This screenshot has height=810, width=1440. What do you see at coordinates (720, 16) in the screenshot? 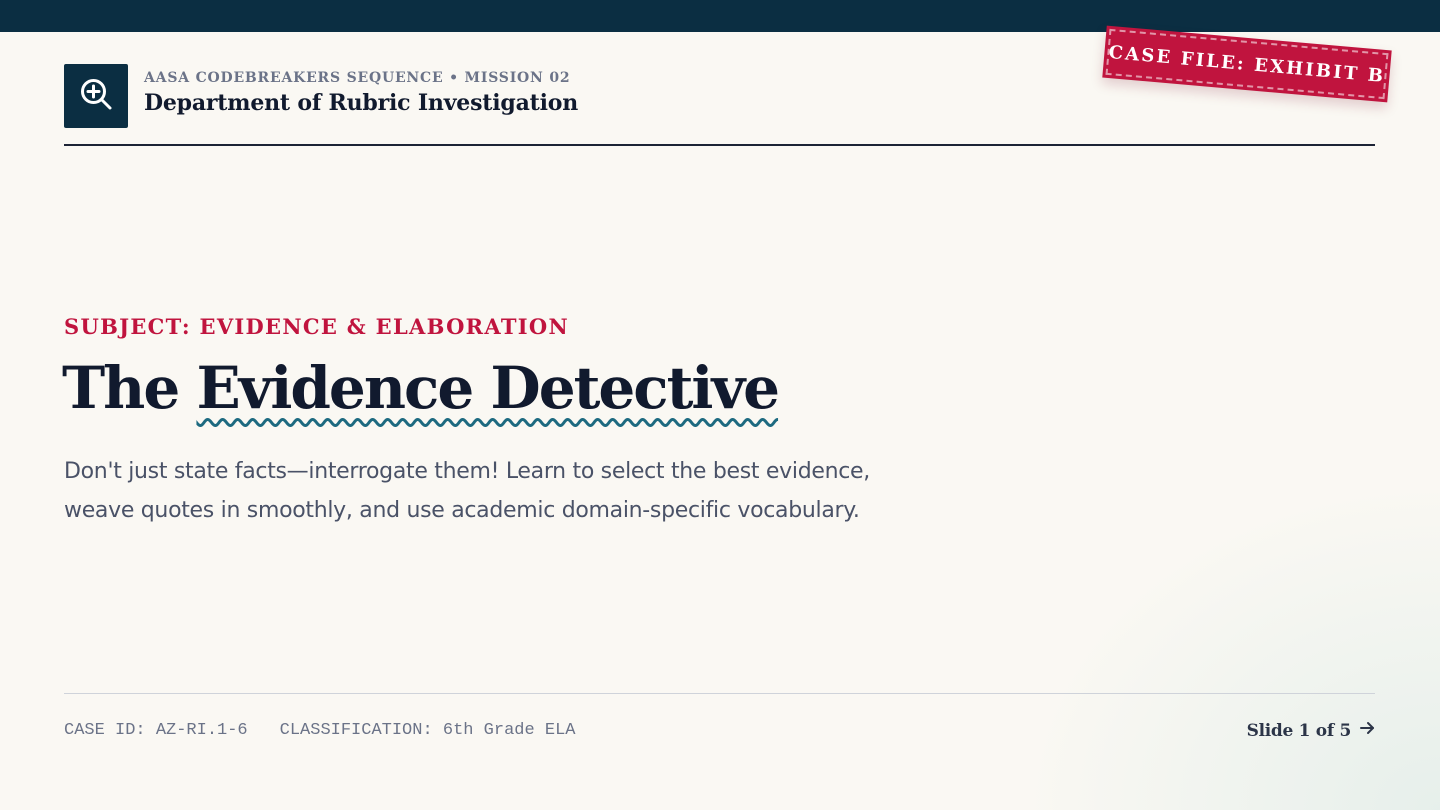
I see `top-bar` at bounding box center [720, 16].